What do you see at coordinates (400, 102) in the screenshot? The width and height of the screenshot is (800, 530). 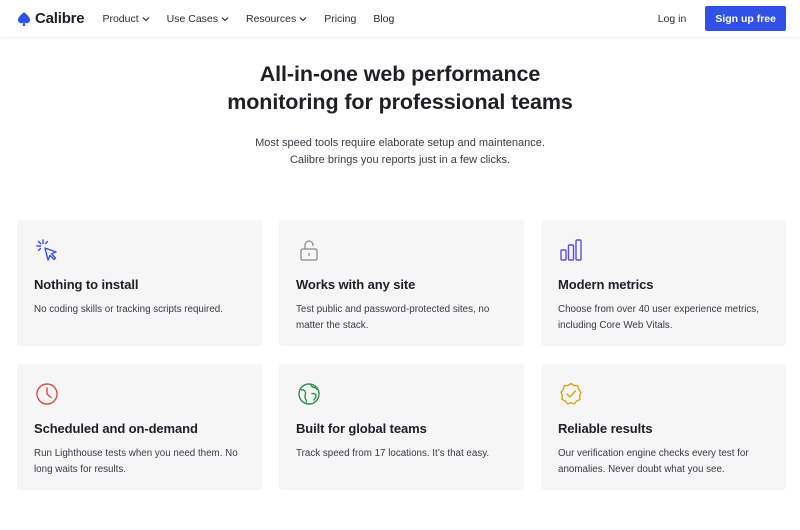 I see `hero-title-line-2: monitoring for professional teams` at bounding box center [400, 102].